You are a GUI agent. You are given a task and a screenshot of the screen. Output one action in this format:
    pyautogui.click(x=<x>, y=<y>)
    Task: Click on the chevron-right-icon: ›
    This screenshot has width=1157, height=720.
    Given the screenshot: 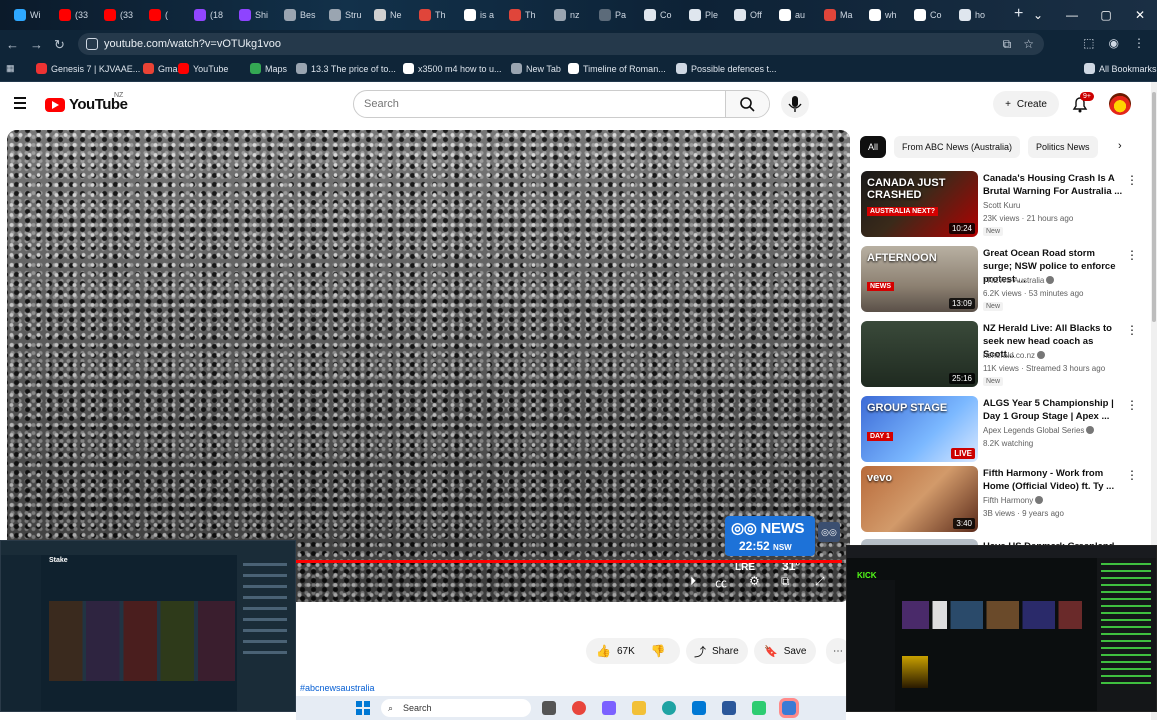 What is the action you would take?
    pyautogui.click(x=1120, y=146)
    